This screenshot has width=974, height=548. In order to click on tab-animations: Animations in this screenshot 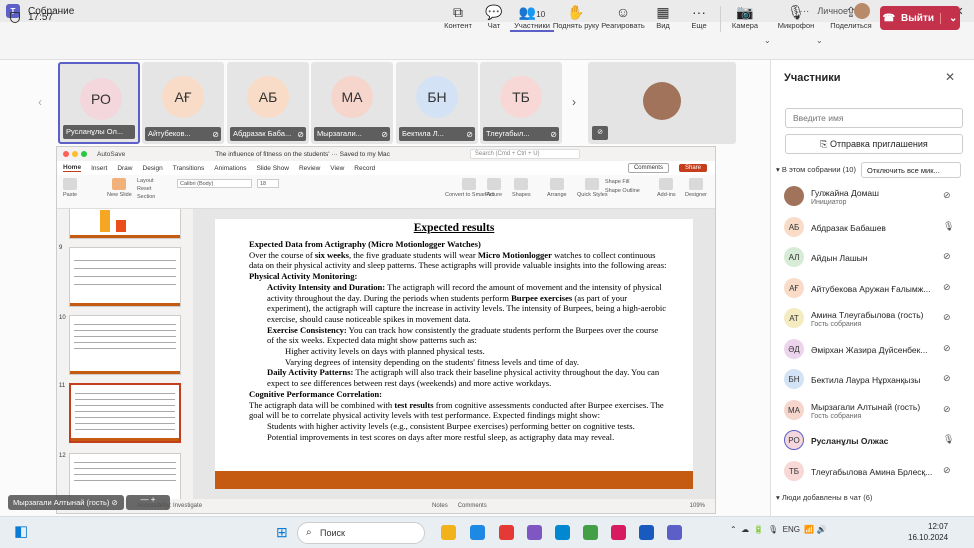, I will do `click(230, 168)`.